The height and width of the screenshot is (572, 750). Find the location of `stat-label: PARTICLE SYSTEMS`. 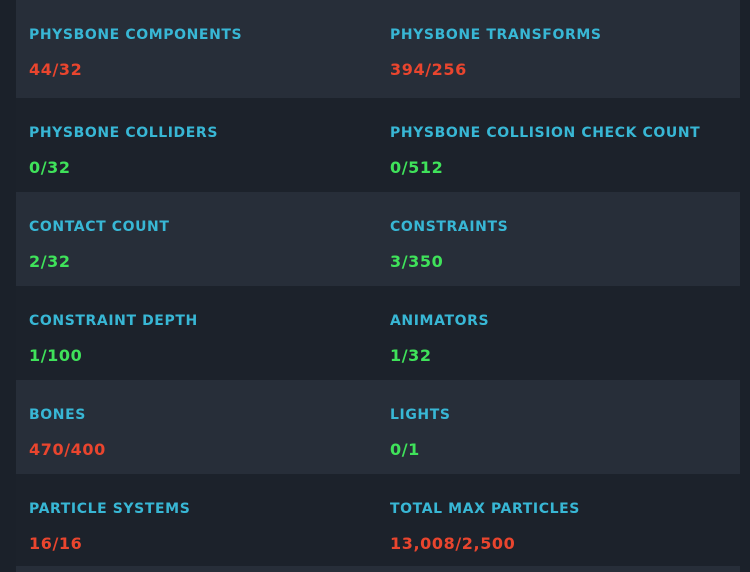

stat-label: PARTICLE SYSTEMS is located at coordinates (110, 509).